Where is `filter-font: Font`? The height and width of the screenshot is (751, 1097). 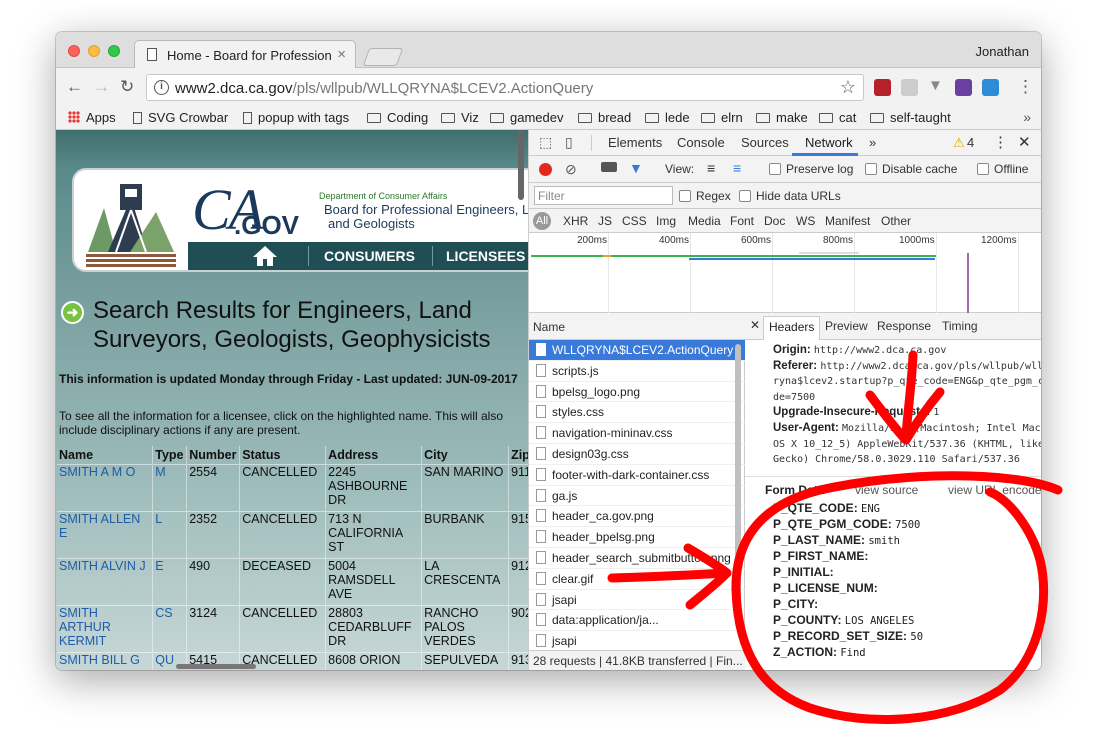
filter-font: Font is located at coordinates (742, 221).